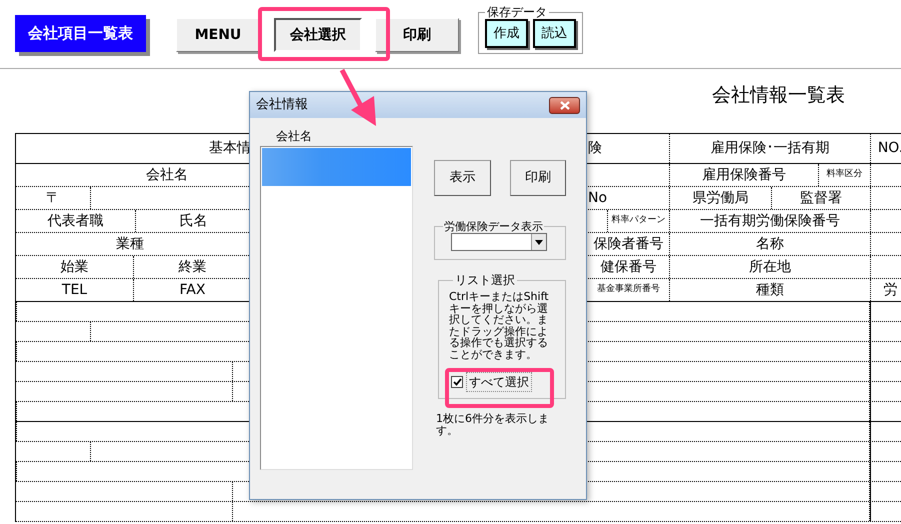 The height and width of the screenshot is (524, 901). Describe the element at coordinates (821, 198) in the screenshot. I see `table-cell-text: 監督署` at that location.